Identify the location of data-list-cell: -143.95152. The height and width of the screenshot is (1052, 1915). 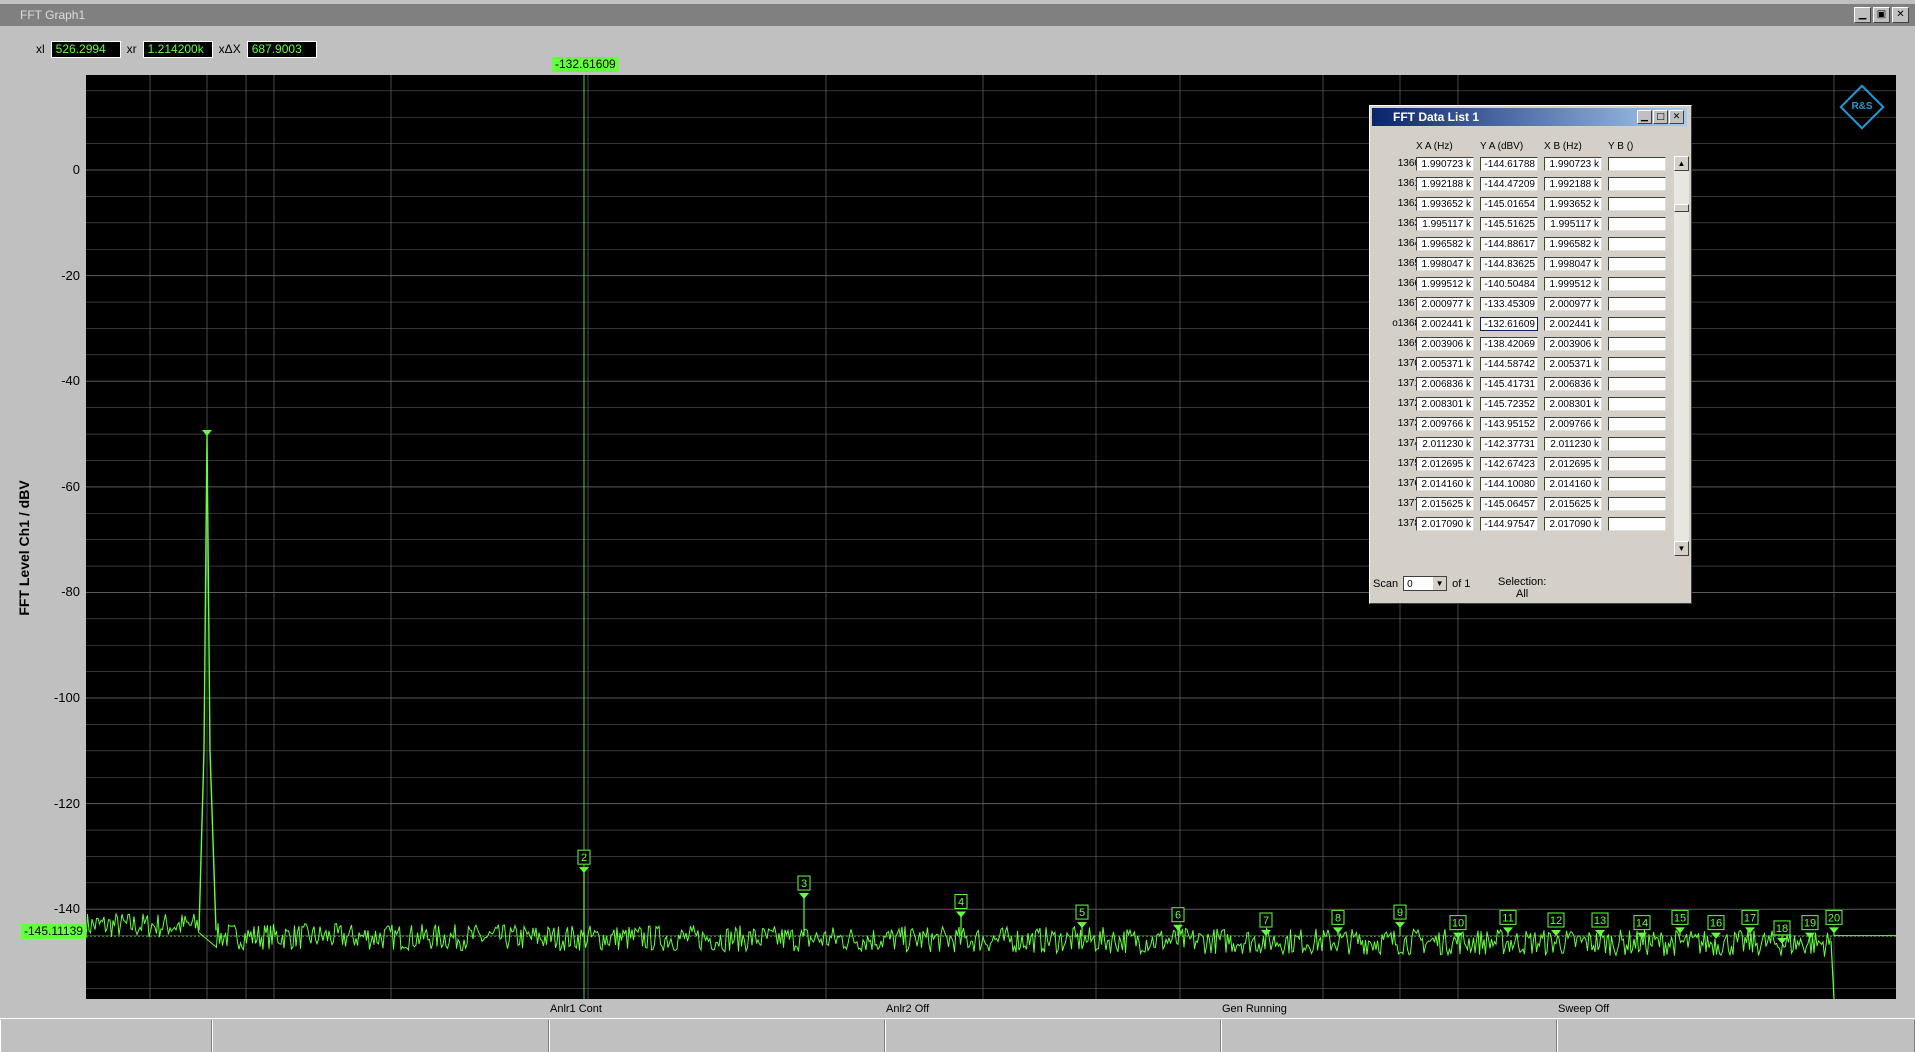
(1509, 424).